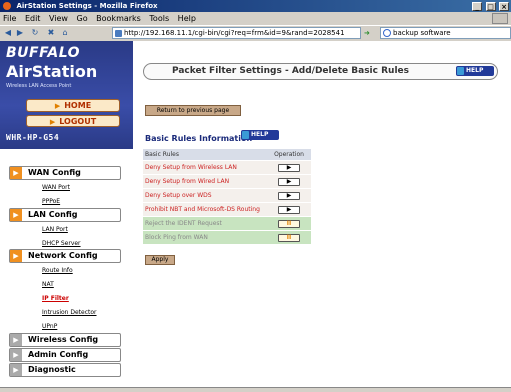 The image size is (511, 392). Describe the element at coordinates (65, 370) in the screenshot. I see `sidebar-item-diagnostic: ▶ Diagnostic` at that location.